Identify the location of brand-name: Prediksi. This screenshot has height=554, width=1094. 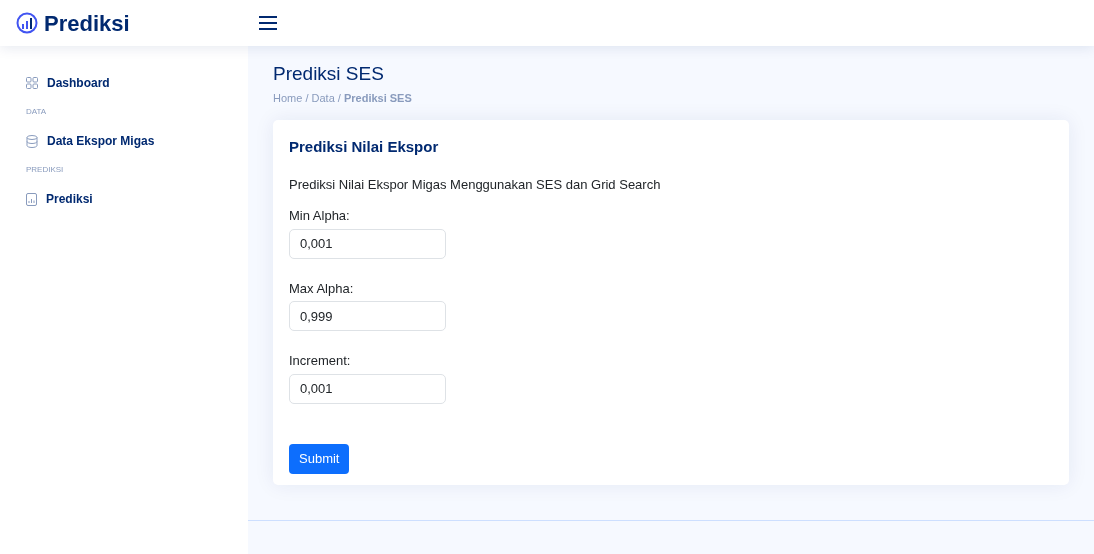
(87, 23).